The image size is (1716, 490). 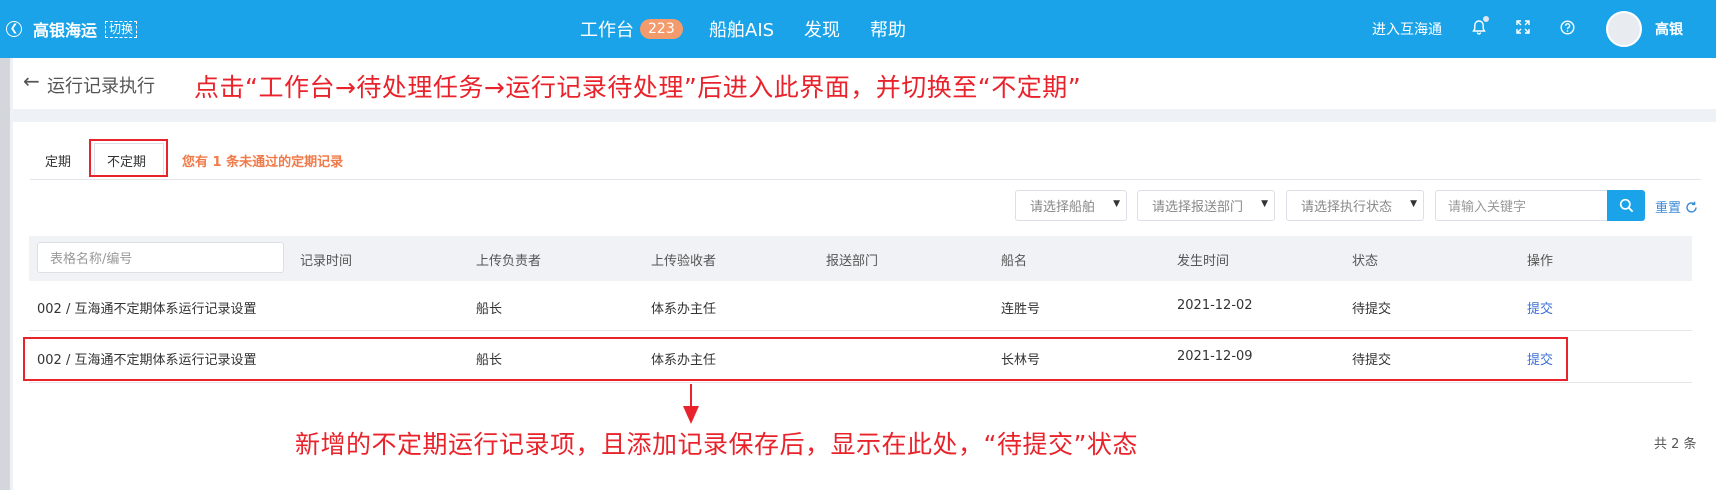 I want to click on reset-label: 重置, so click(x=1668, y=208).